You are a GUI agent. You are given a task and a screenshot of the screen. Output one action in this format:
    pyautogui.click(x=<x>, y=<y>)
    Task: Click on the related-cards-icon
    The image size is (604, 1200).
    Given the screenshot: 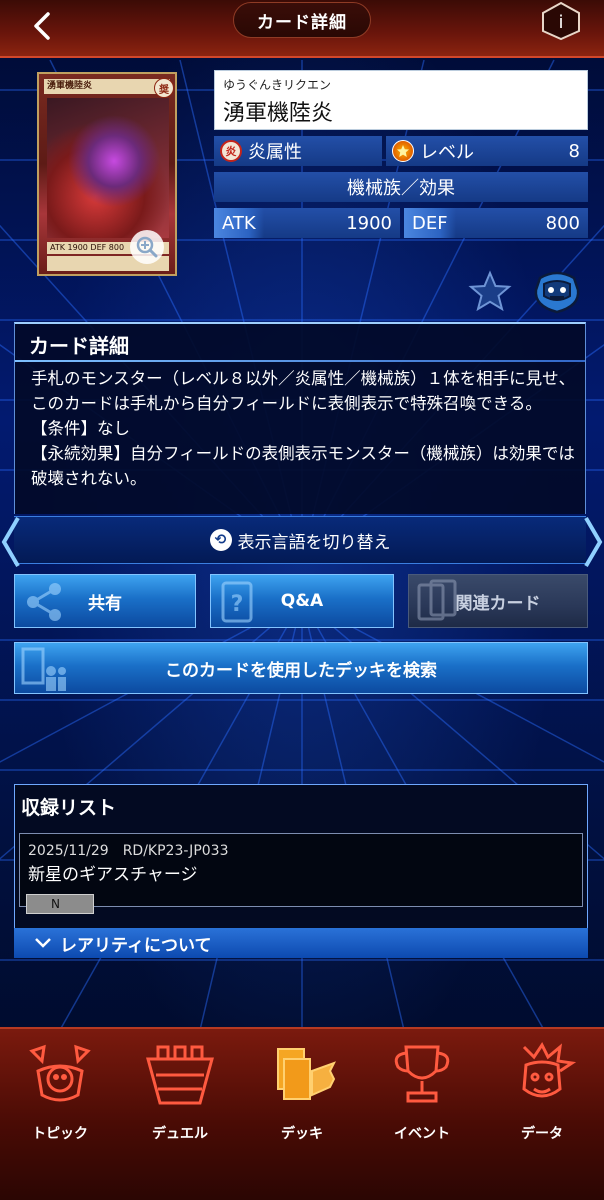 What is the action you would take?
    pyautogui.click(x=437, y=600)
    